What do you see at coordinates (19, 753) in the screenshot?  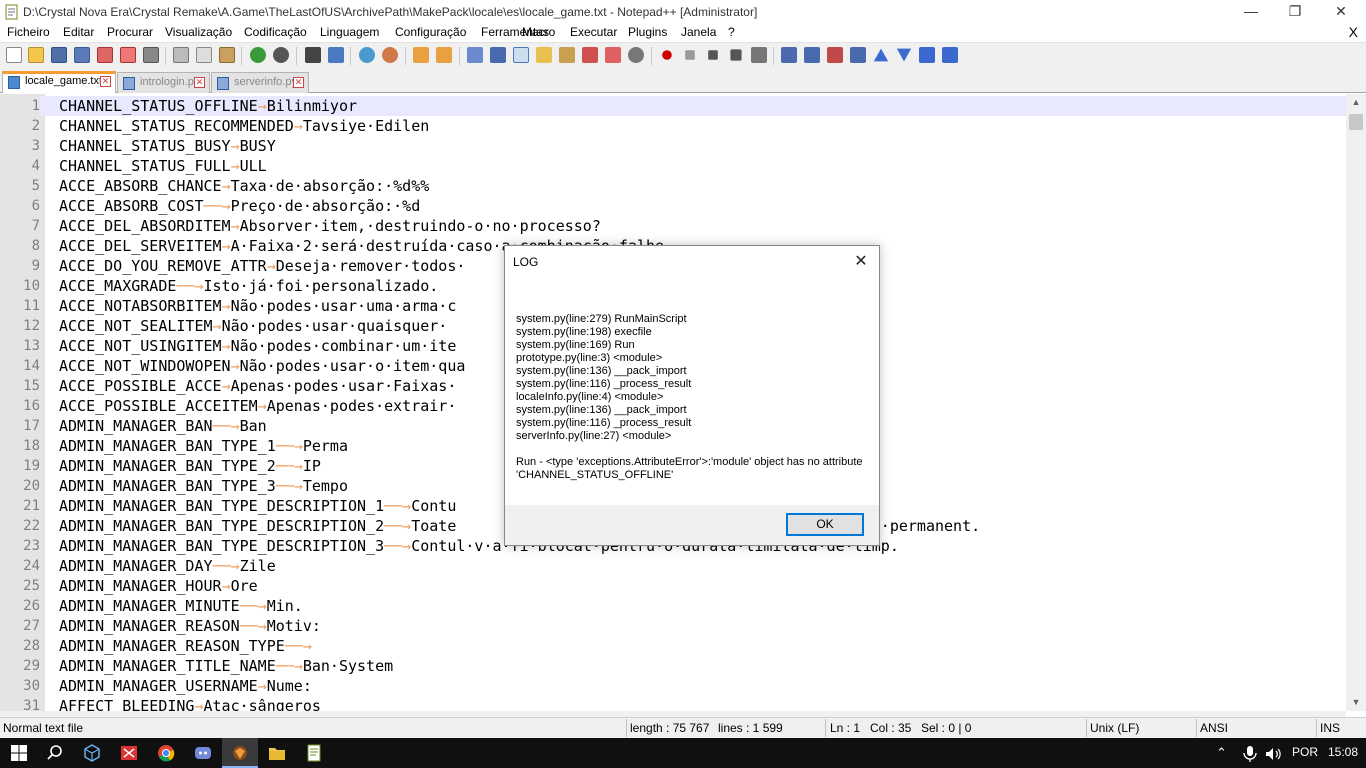 I see `windows-start-icon` at bounding box center [19, 753].